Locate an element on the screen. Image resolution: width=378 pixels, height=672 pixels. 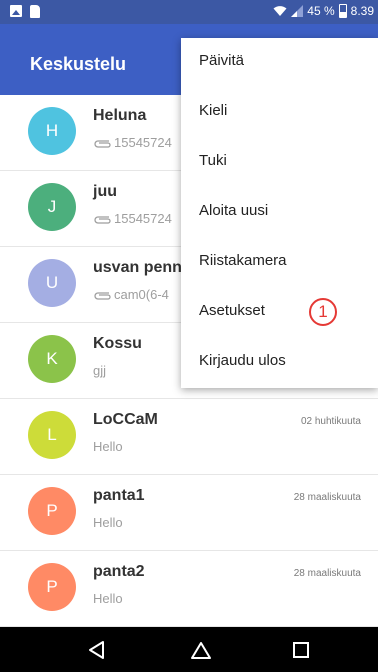
conversation-name: LoCCaM is located at coordinates (125, 419).